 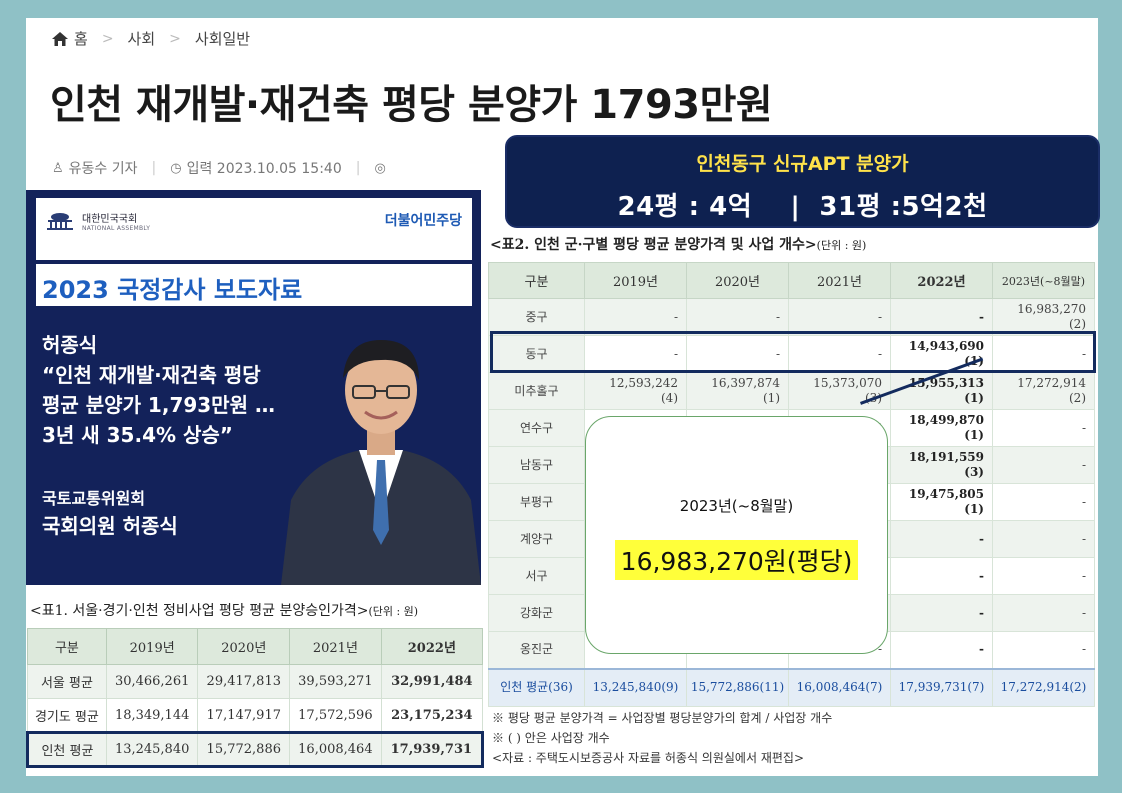 I want to click on table-row: 중구 - - - -16,983,270 (2), so click(x=791, y=317).